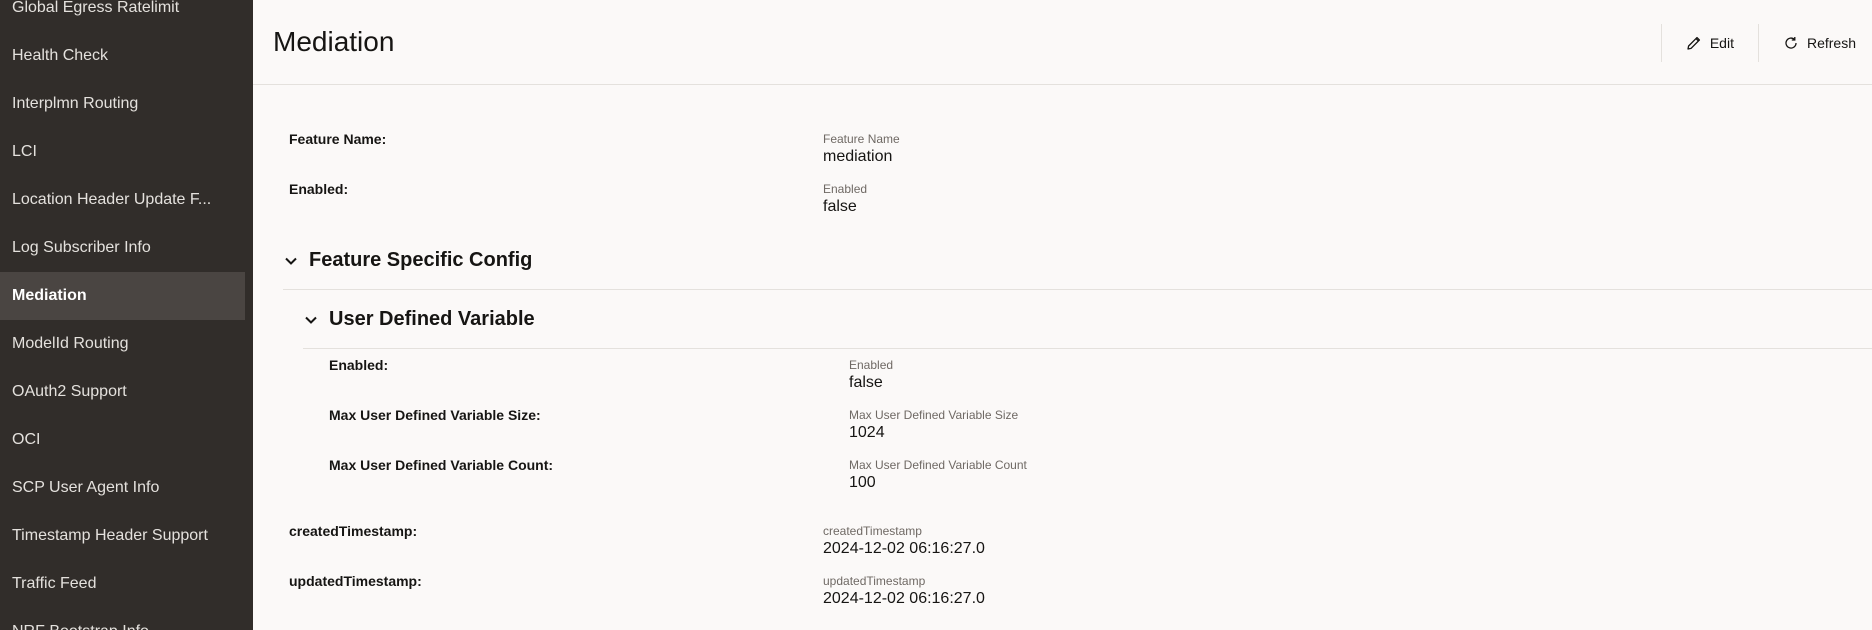 The image size is (1872, 630). What do you see at coordinates (116, 16) in the screenshot?
I see `sidebar-item-global-egress-ratelimit: Global Egress Ratelimit` at bounding box center [116, 16].